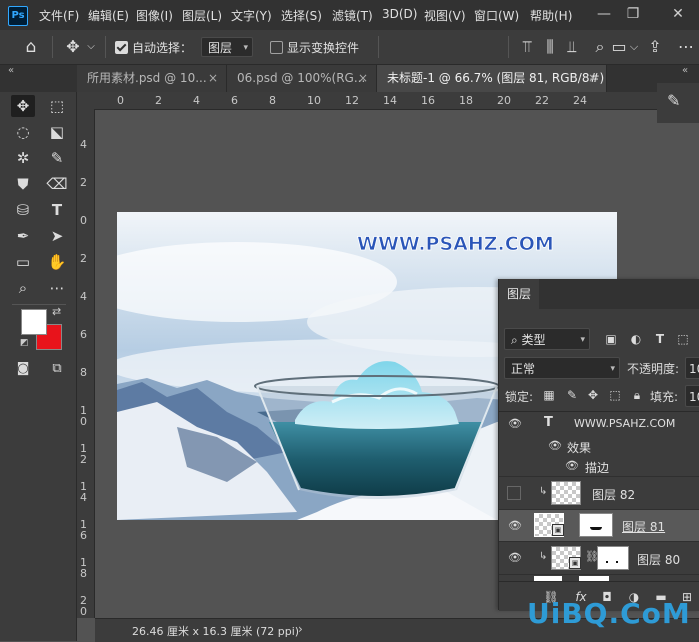 This screenshot has height=642, width=699. I want to click on type-tool-icon: T, so click(57, 210).